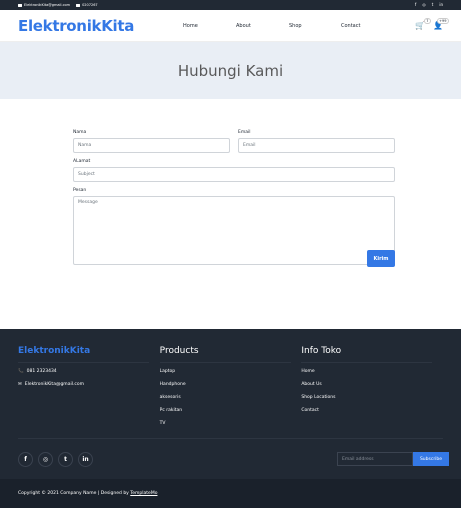  I want to click on address-input: Subject, so click(234, 174).